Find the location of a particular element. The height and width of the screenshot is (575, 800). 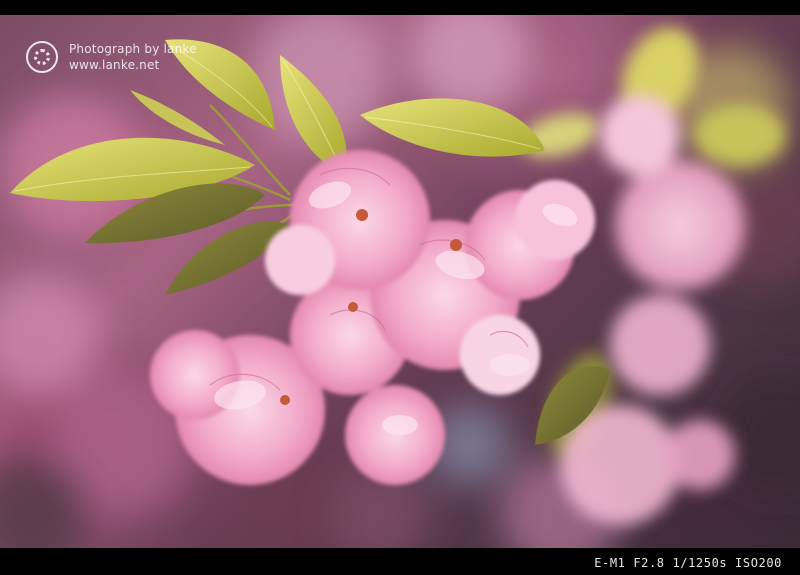

watermark-credit: Photograph by lanke is located at coordinates (133, 49).